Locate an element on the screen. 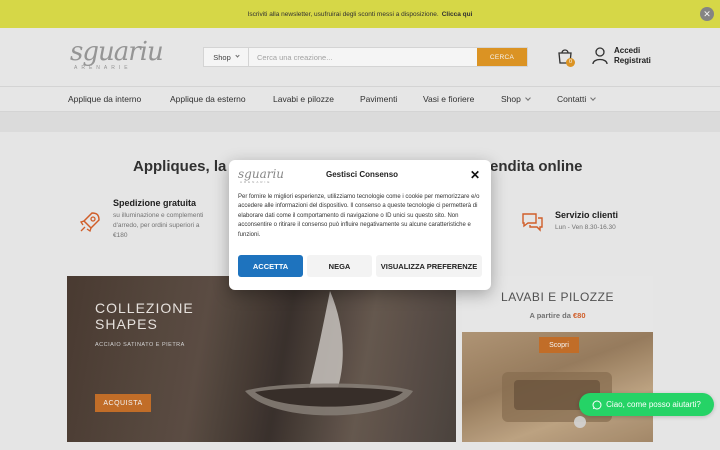 Image resolution: width=720 pixels, height=450 pixels. whatsapp-chat-button: Ciao, come posso aiutarti? is located at coordinates (646, 404).